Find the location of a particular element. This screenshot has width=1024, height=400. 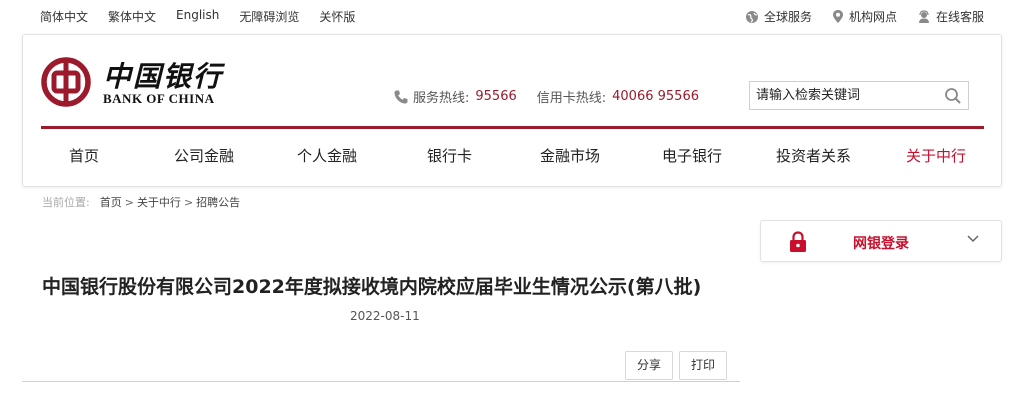

location-pin-icon is located at coordinates (837, 16).